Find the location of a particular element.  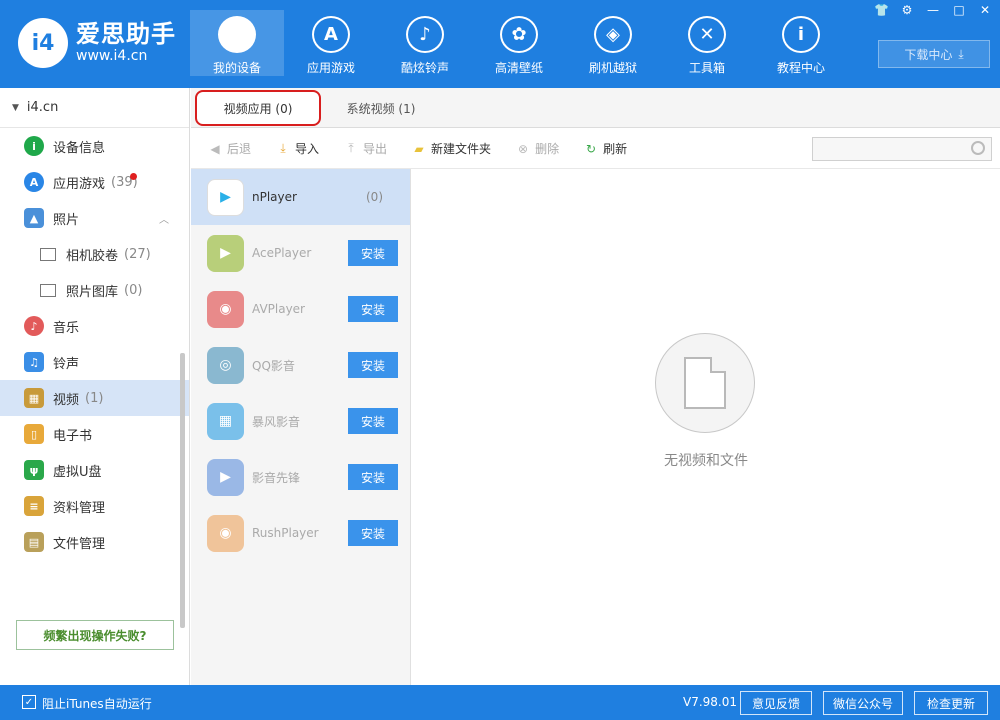

box-icon: ◈ is located at coordinates (613, 34).